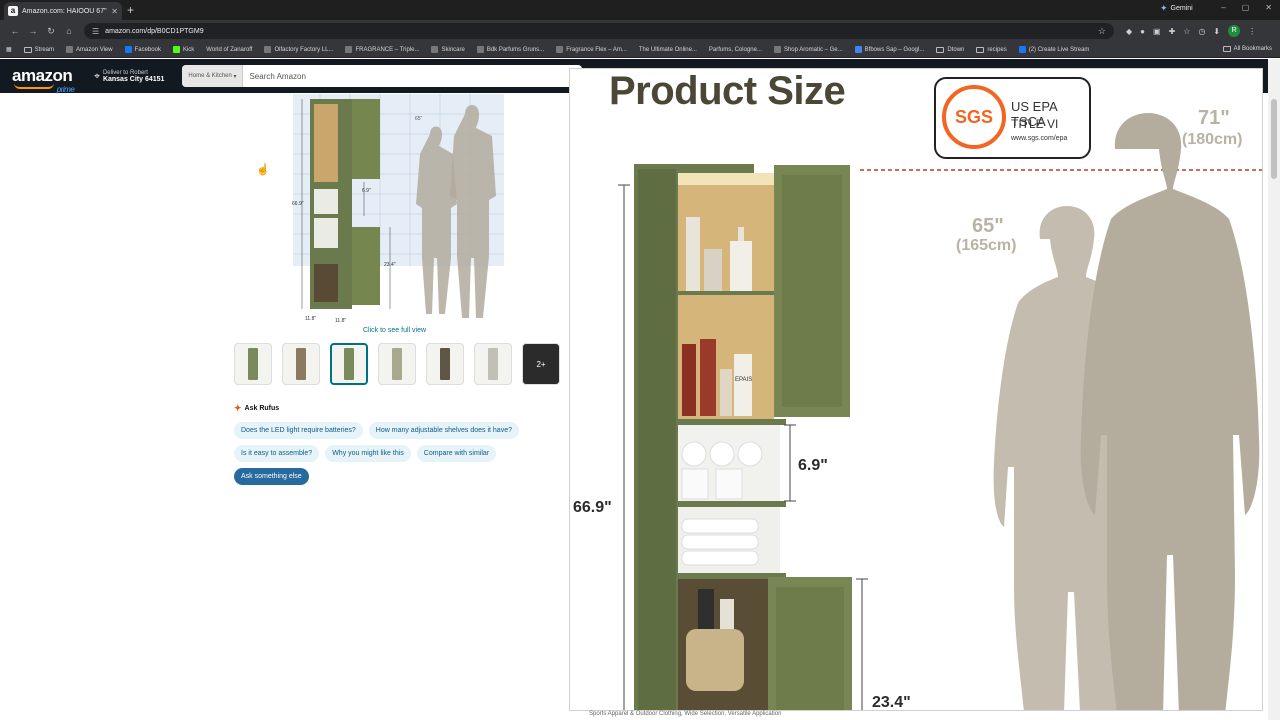 Image resolution: width=1280 pixels, height=720 pixels. What do you see at coordinates (43, 80) in the screenshot?
I see `amazon-logo: amazon prime` at bounding box center [43, 80].